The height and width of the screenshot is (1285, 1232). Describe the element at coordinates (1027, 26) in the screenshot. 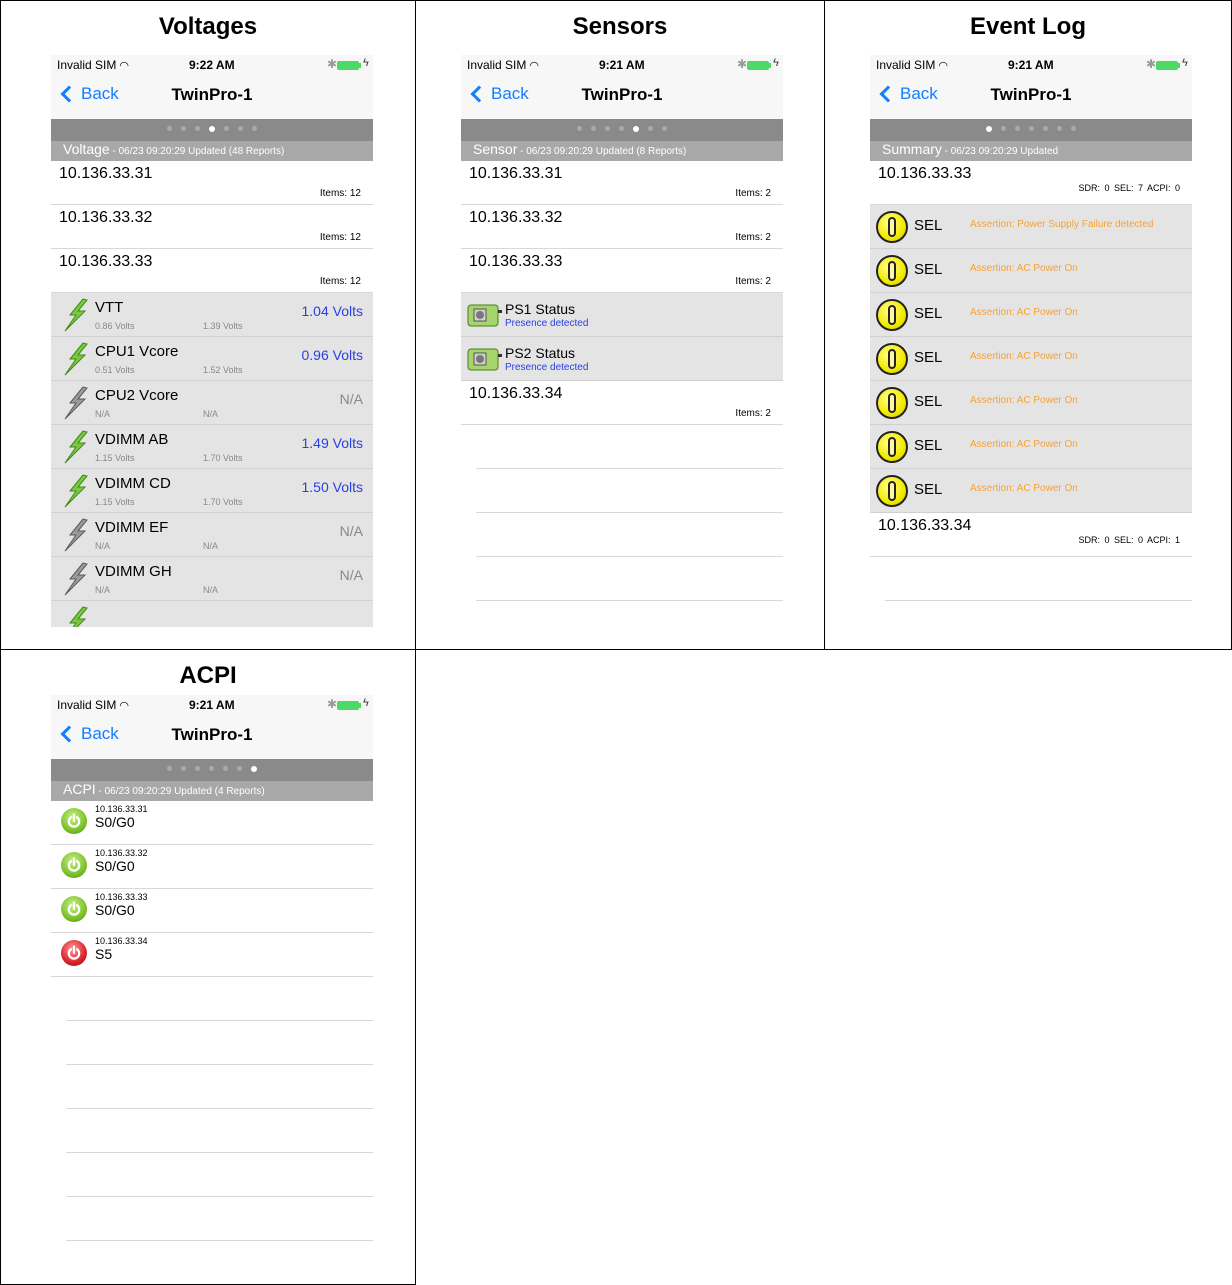

I see `cell-title: Event Log` at that location.